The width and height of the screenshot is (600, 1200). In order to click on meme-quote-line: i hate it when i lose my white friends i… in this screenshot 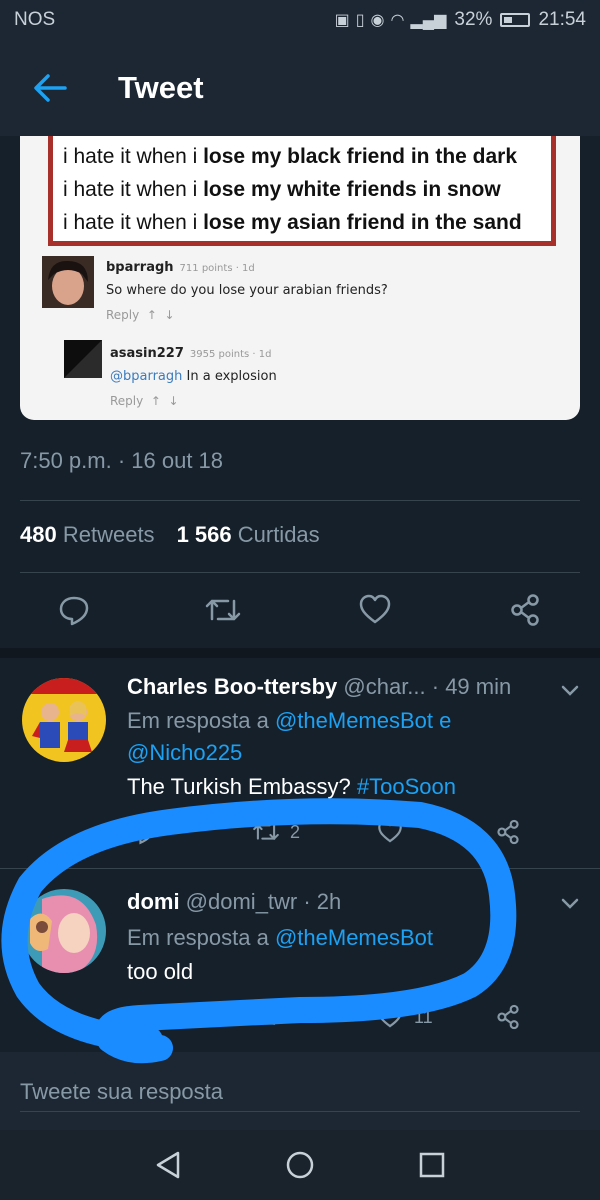, I will do `click(282, 189)`.